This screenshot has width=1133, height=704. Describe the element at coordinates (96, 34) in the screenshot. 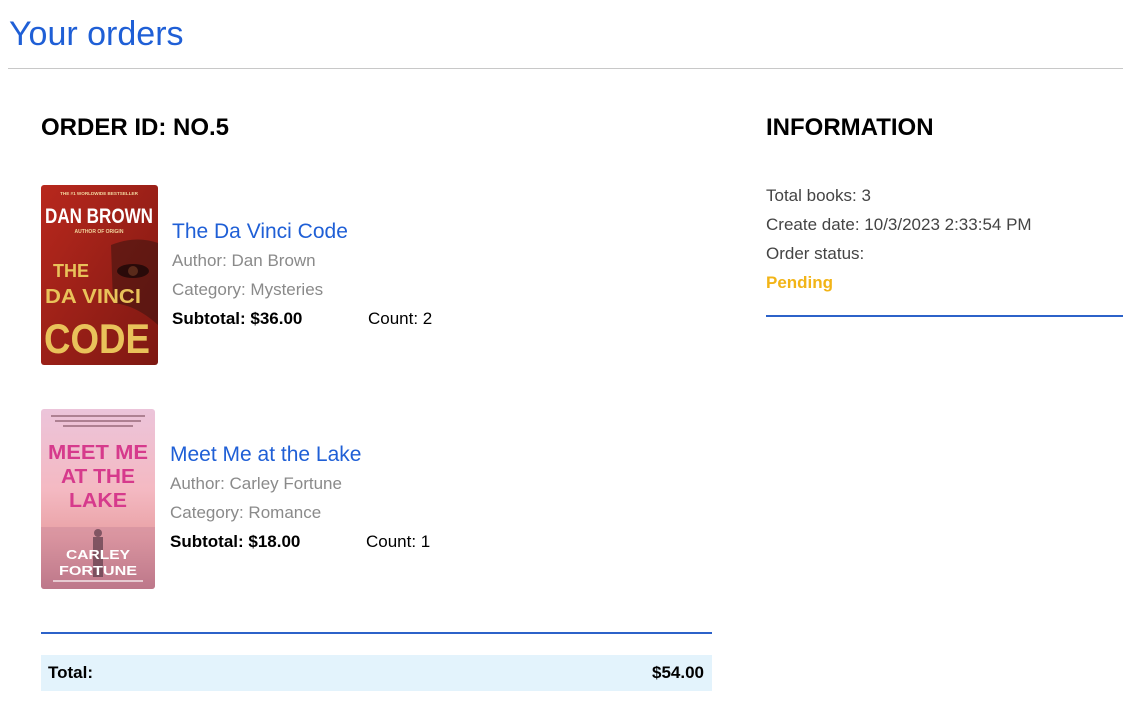

I see `page-title: Your orders` at that location.